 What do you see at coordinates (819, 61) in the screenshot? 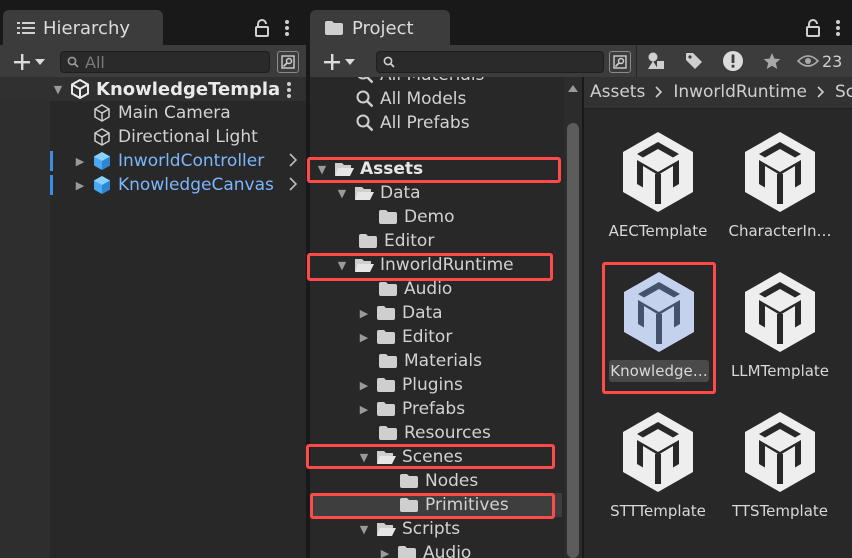
I see `visibility-toggle: 23` at bounding box center [819, 61].